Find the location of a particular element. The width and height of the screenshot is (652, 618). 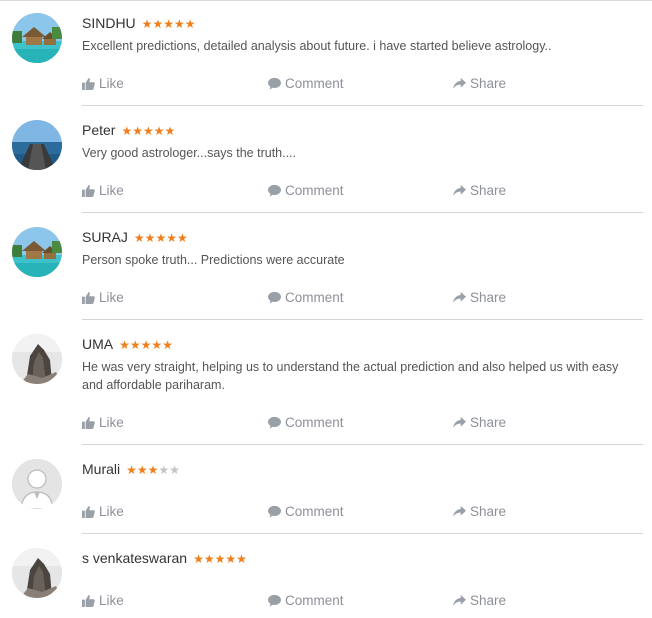

reviewer-name-line: s venkateswaran ★★★★★ is located at coordinates (164, 558).